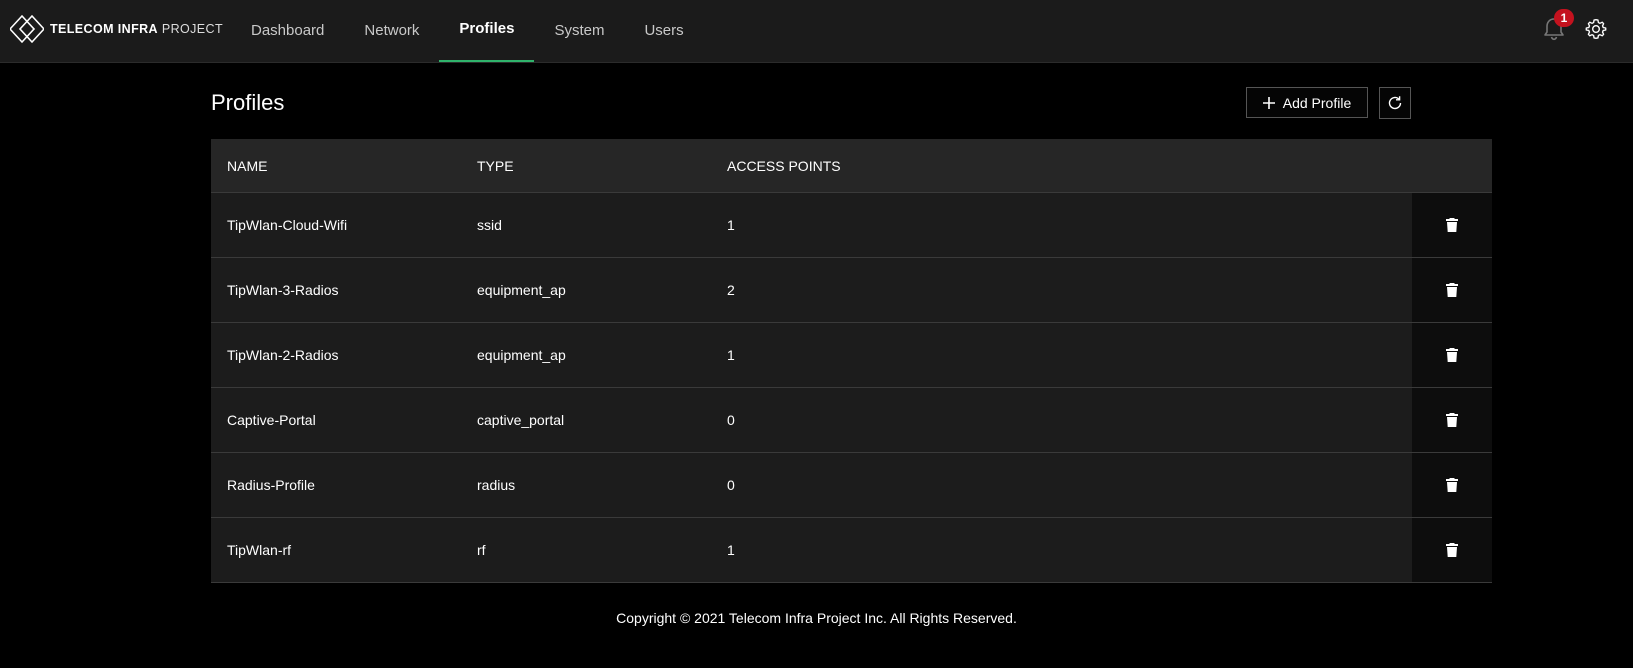 This screenshot has height=668, width=1633. Describe the element at coordinates (192, 29) in the screenshot. I see `brand-name-light: PROJECT` at that location.